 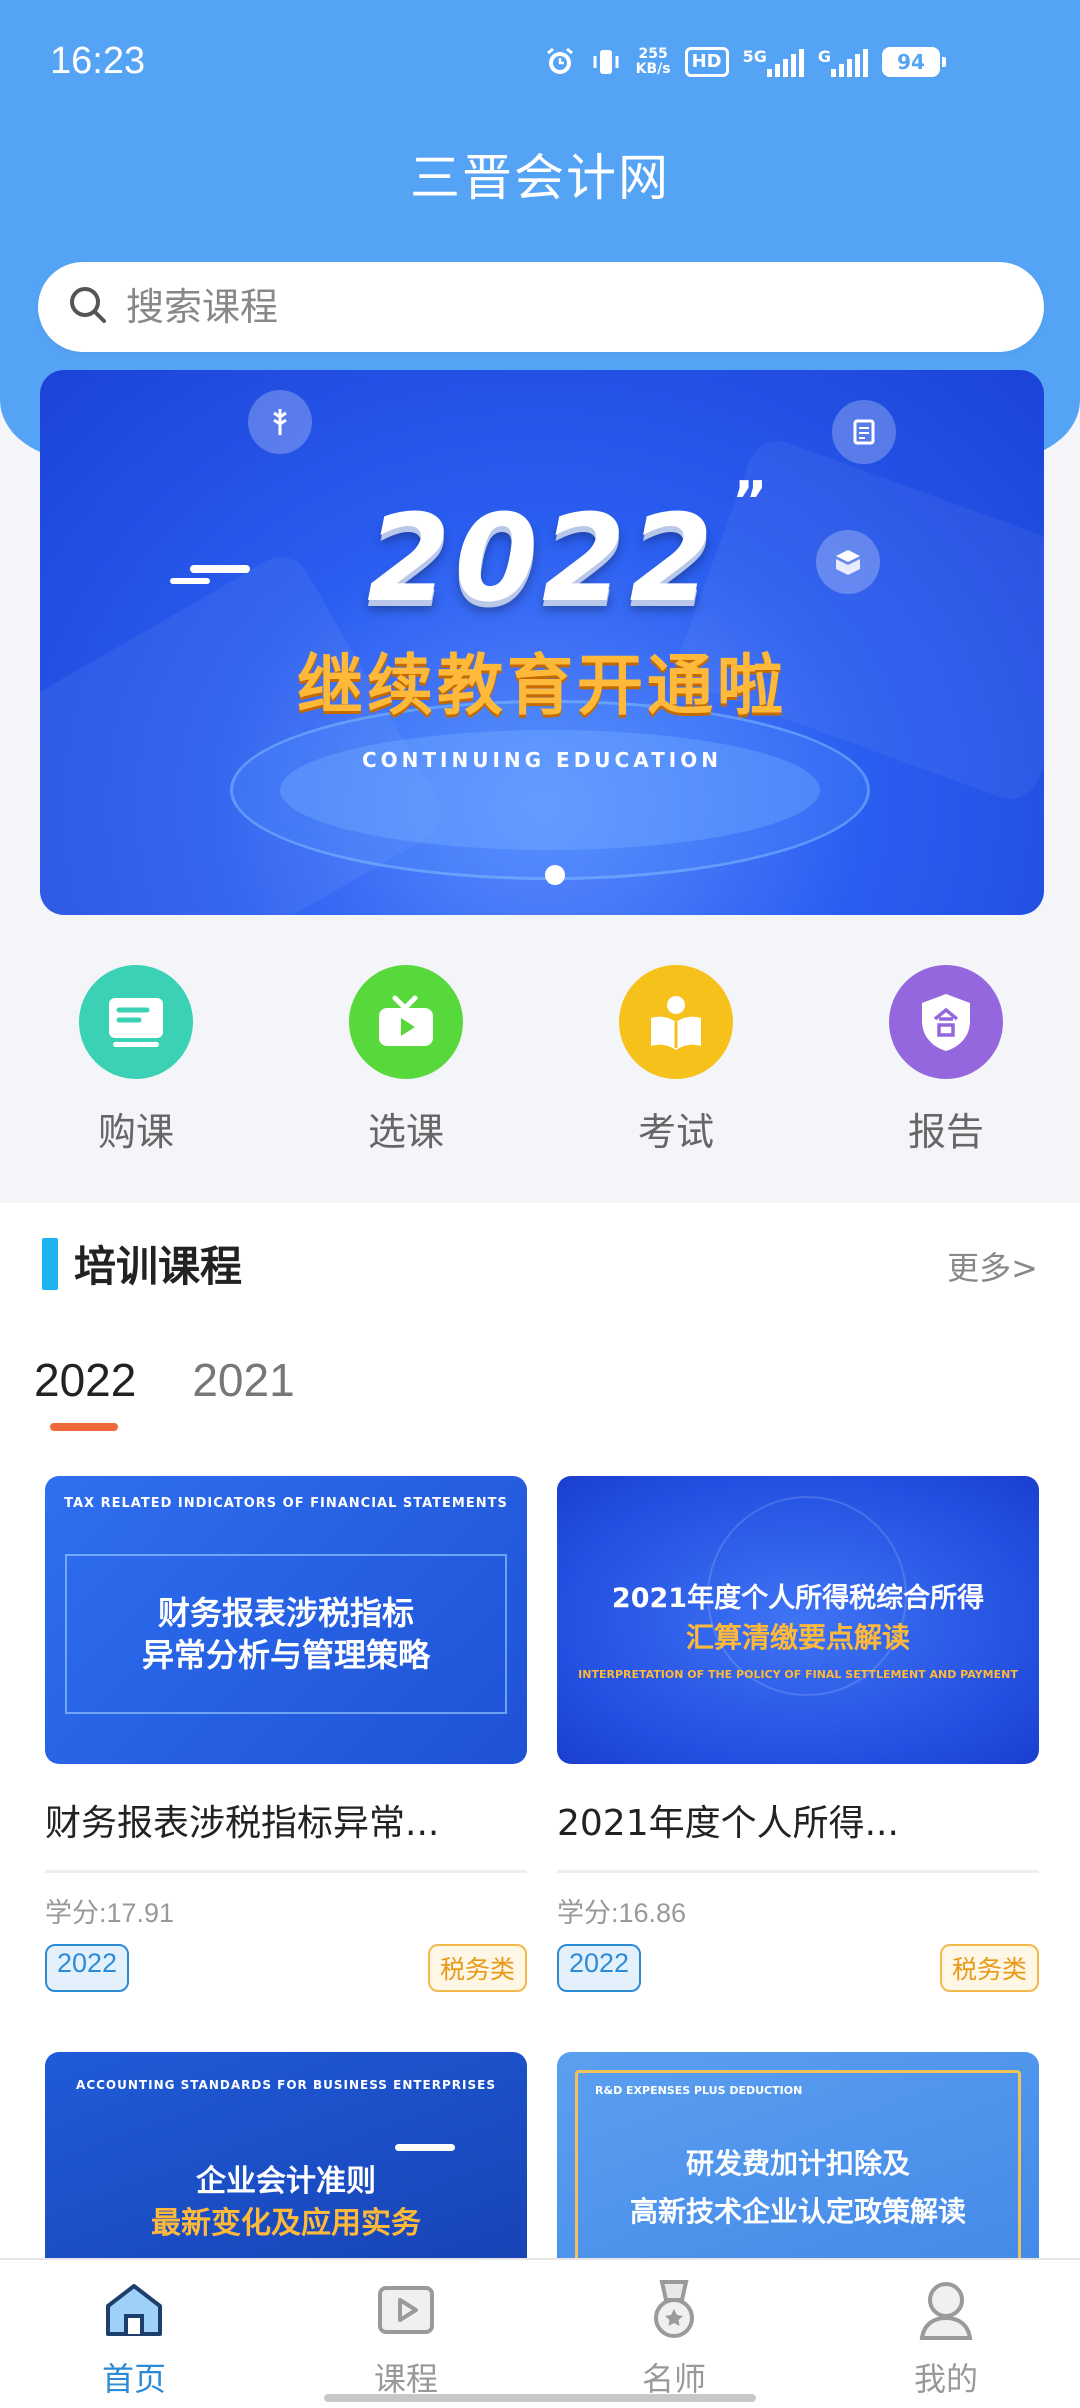 I want to click on battery-icon: 94, so click(x=914, y=62).